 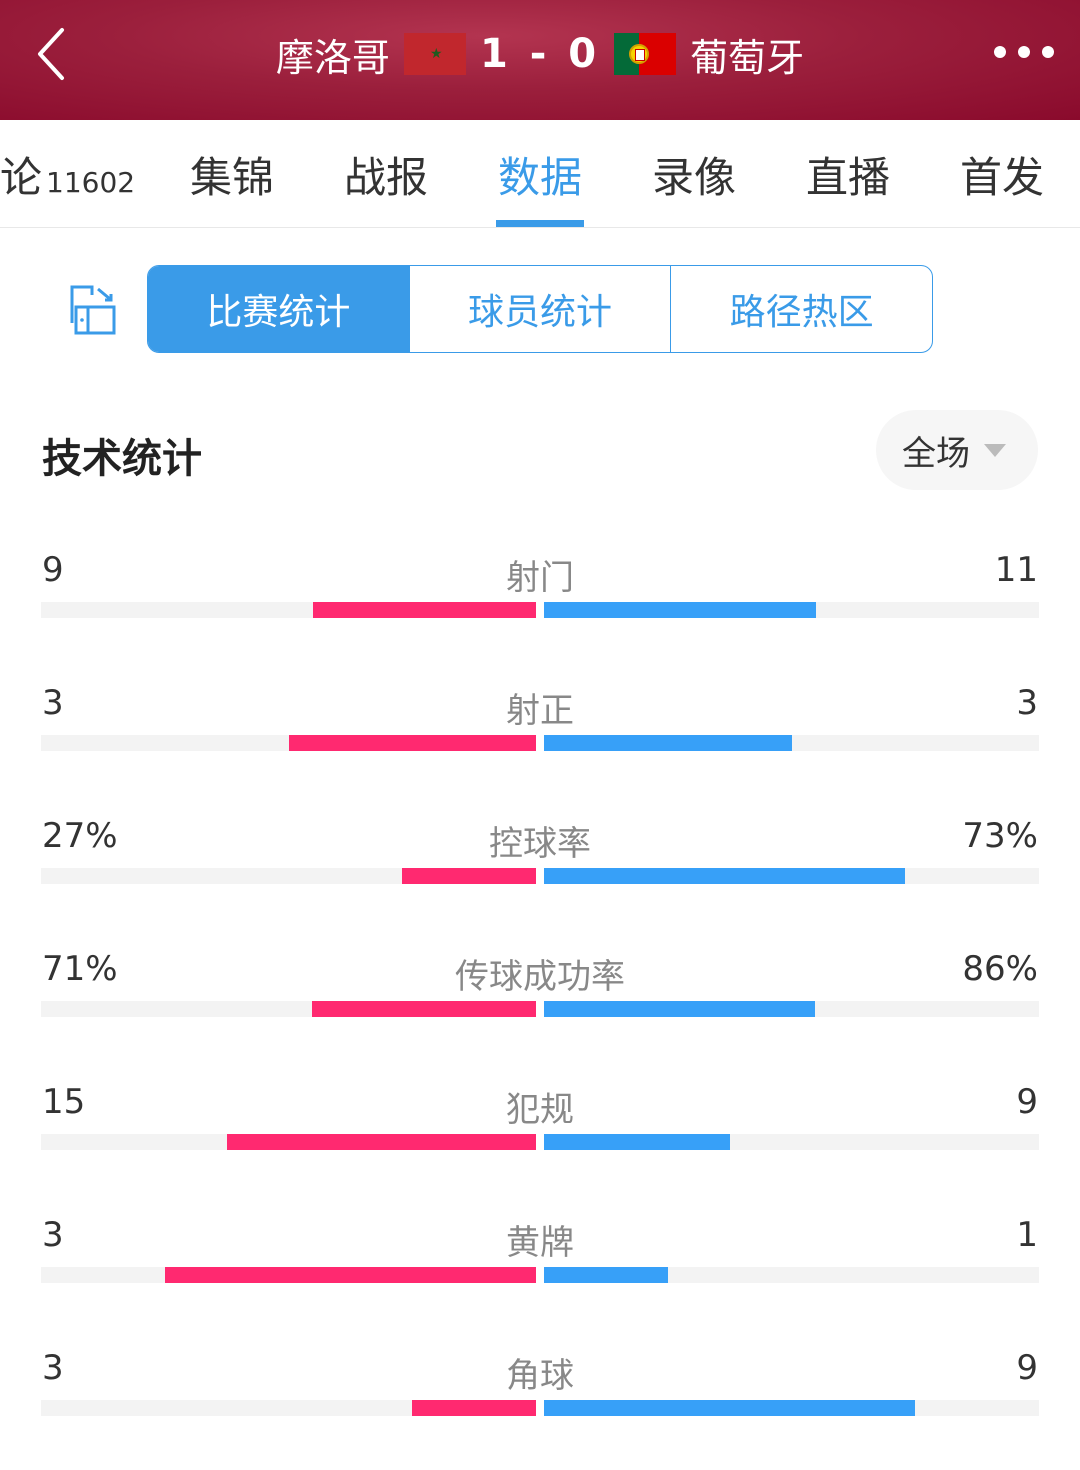 What do you see at coordinates (747, 57) in the screenshot?
I see `away-team-name: 葡萄牙` at bounding box center [747, 57].